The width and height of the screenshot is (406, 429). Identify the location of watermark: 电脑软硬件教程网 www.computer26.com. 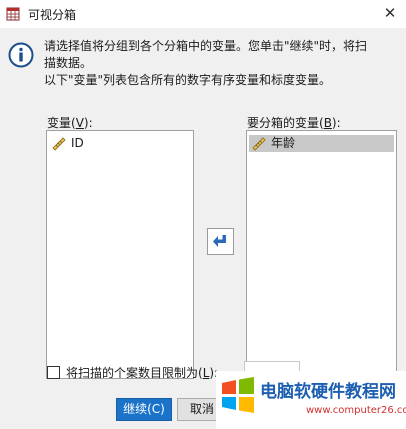
(311, 400).